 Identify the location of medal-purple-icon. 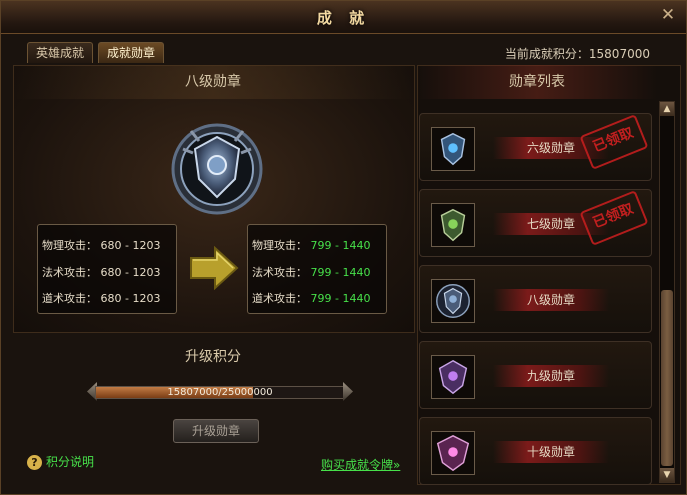
(453, 377).